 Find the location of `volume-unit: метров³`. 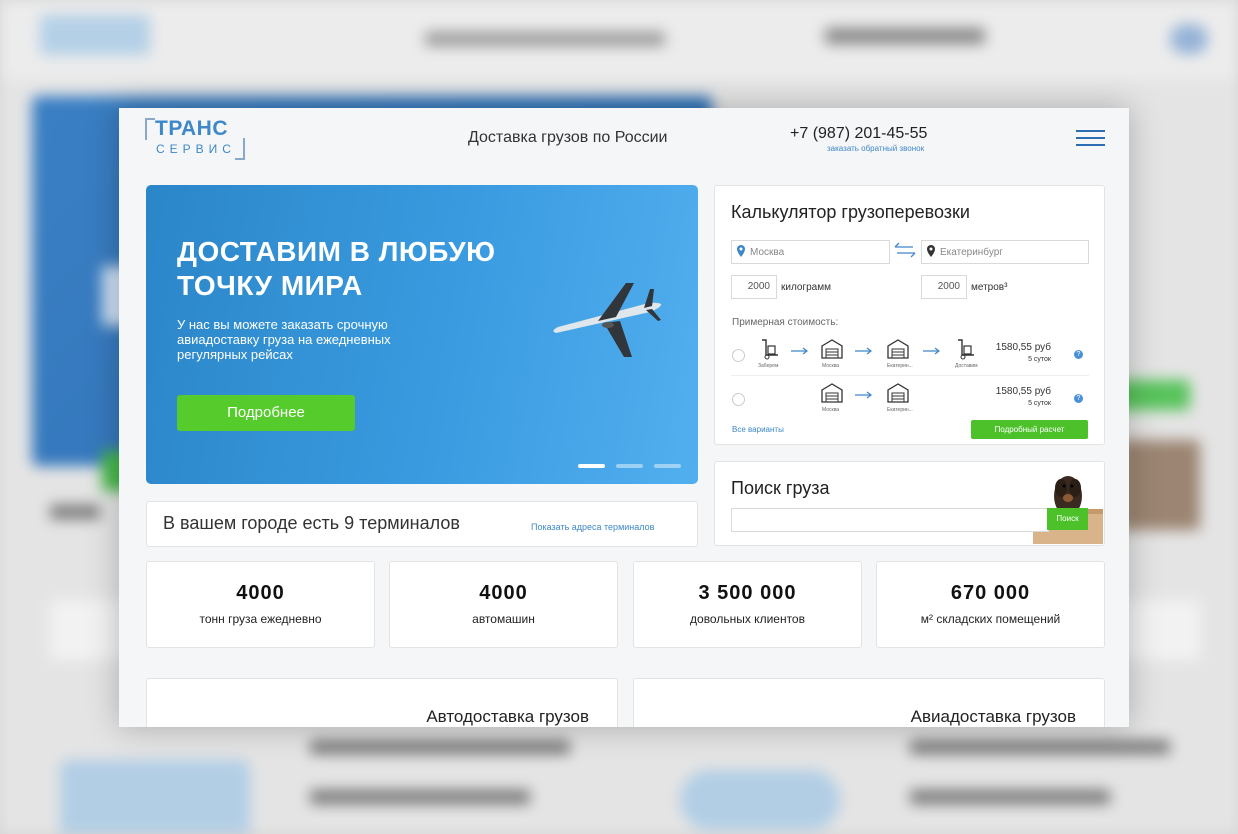

volume-unit: метров³ is located at coordinates (989, 287).